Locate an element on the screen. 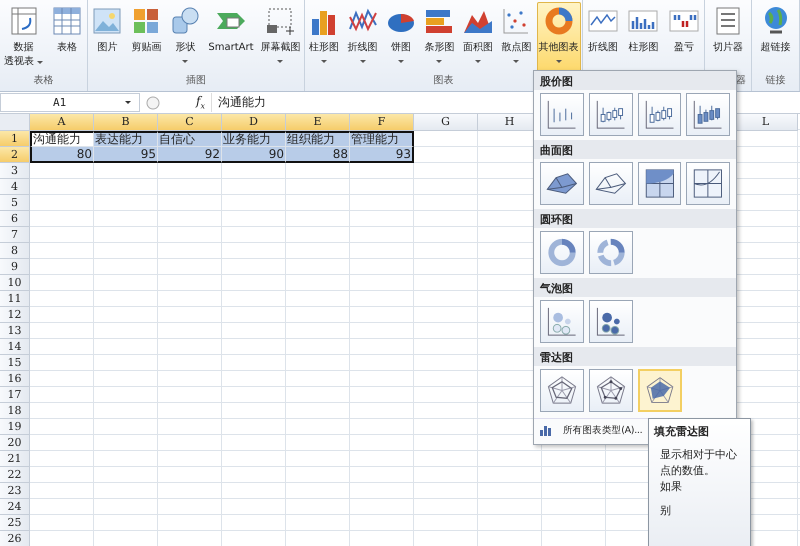  row-header: 24 is located at coordinates (15, 507).